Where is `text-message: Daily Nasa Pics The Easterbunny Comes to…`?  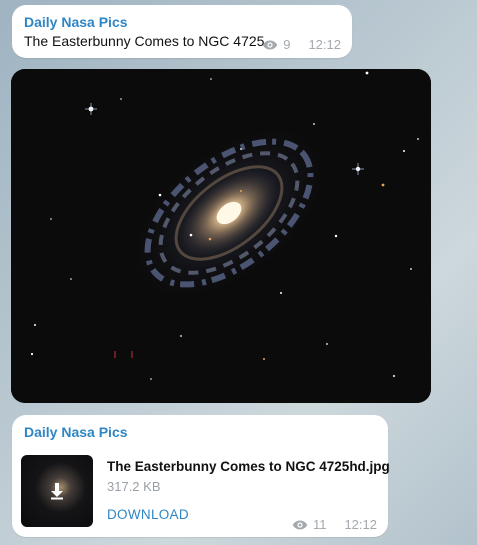
text-message: Daily Nasa Pics The Easterbunny Comes to… is located at coordinates (182, 31).